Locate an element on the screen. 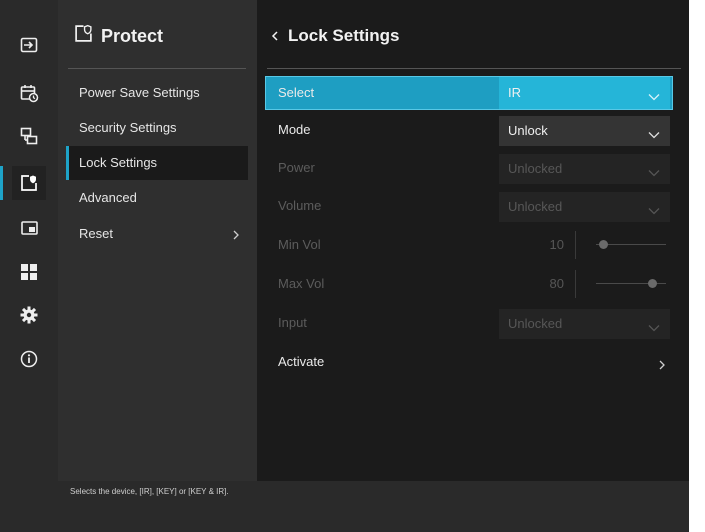  setting-row-input: Input Unlocked is located at coordinates (469, 323).